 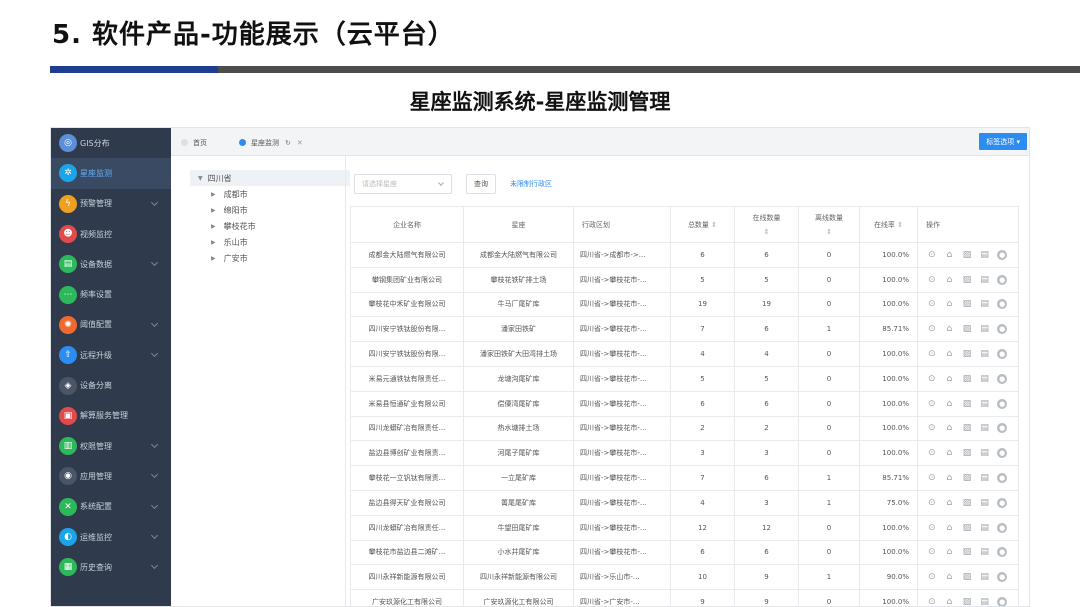 What do you see at coordinates (300, 143) in the screenshot?
I see `close-icon: ✕` at bounding box center [300, 143].